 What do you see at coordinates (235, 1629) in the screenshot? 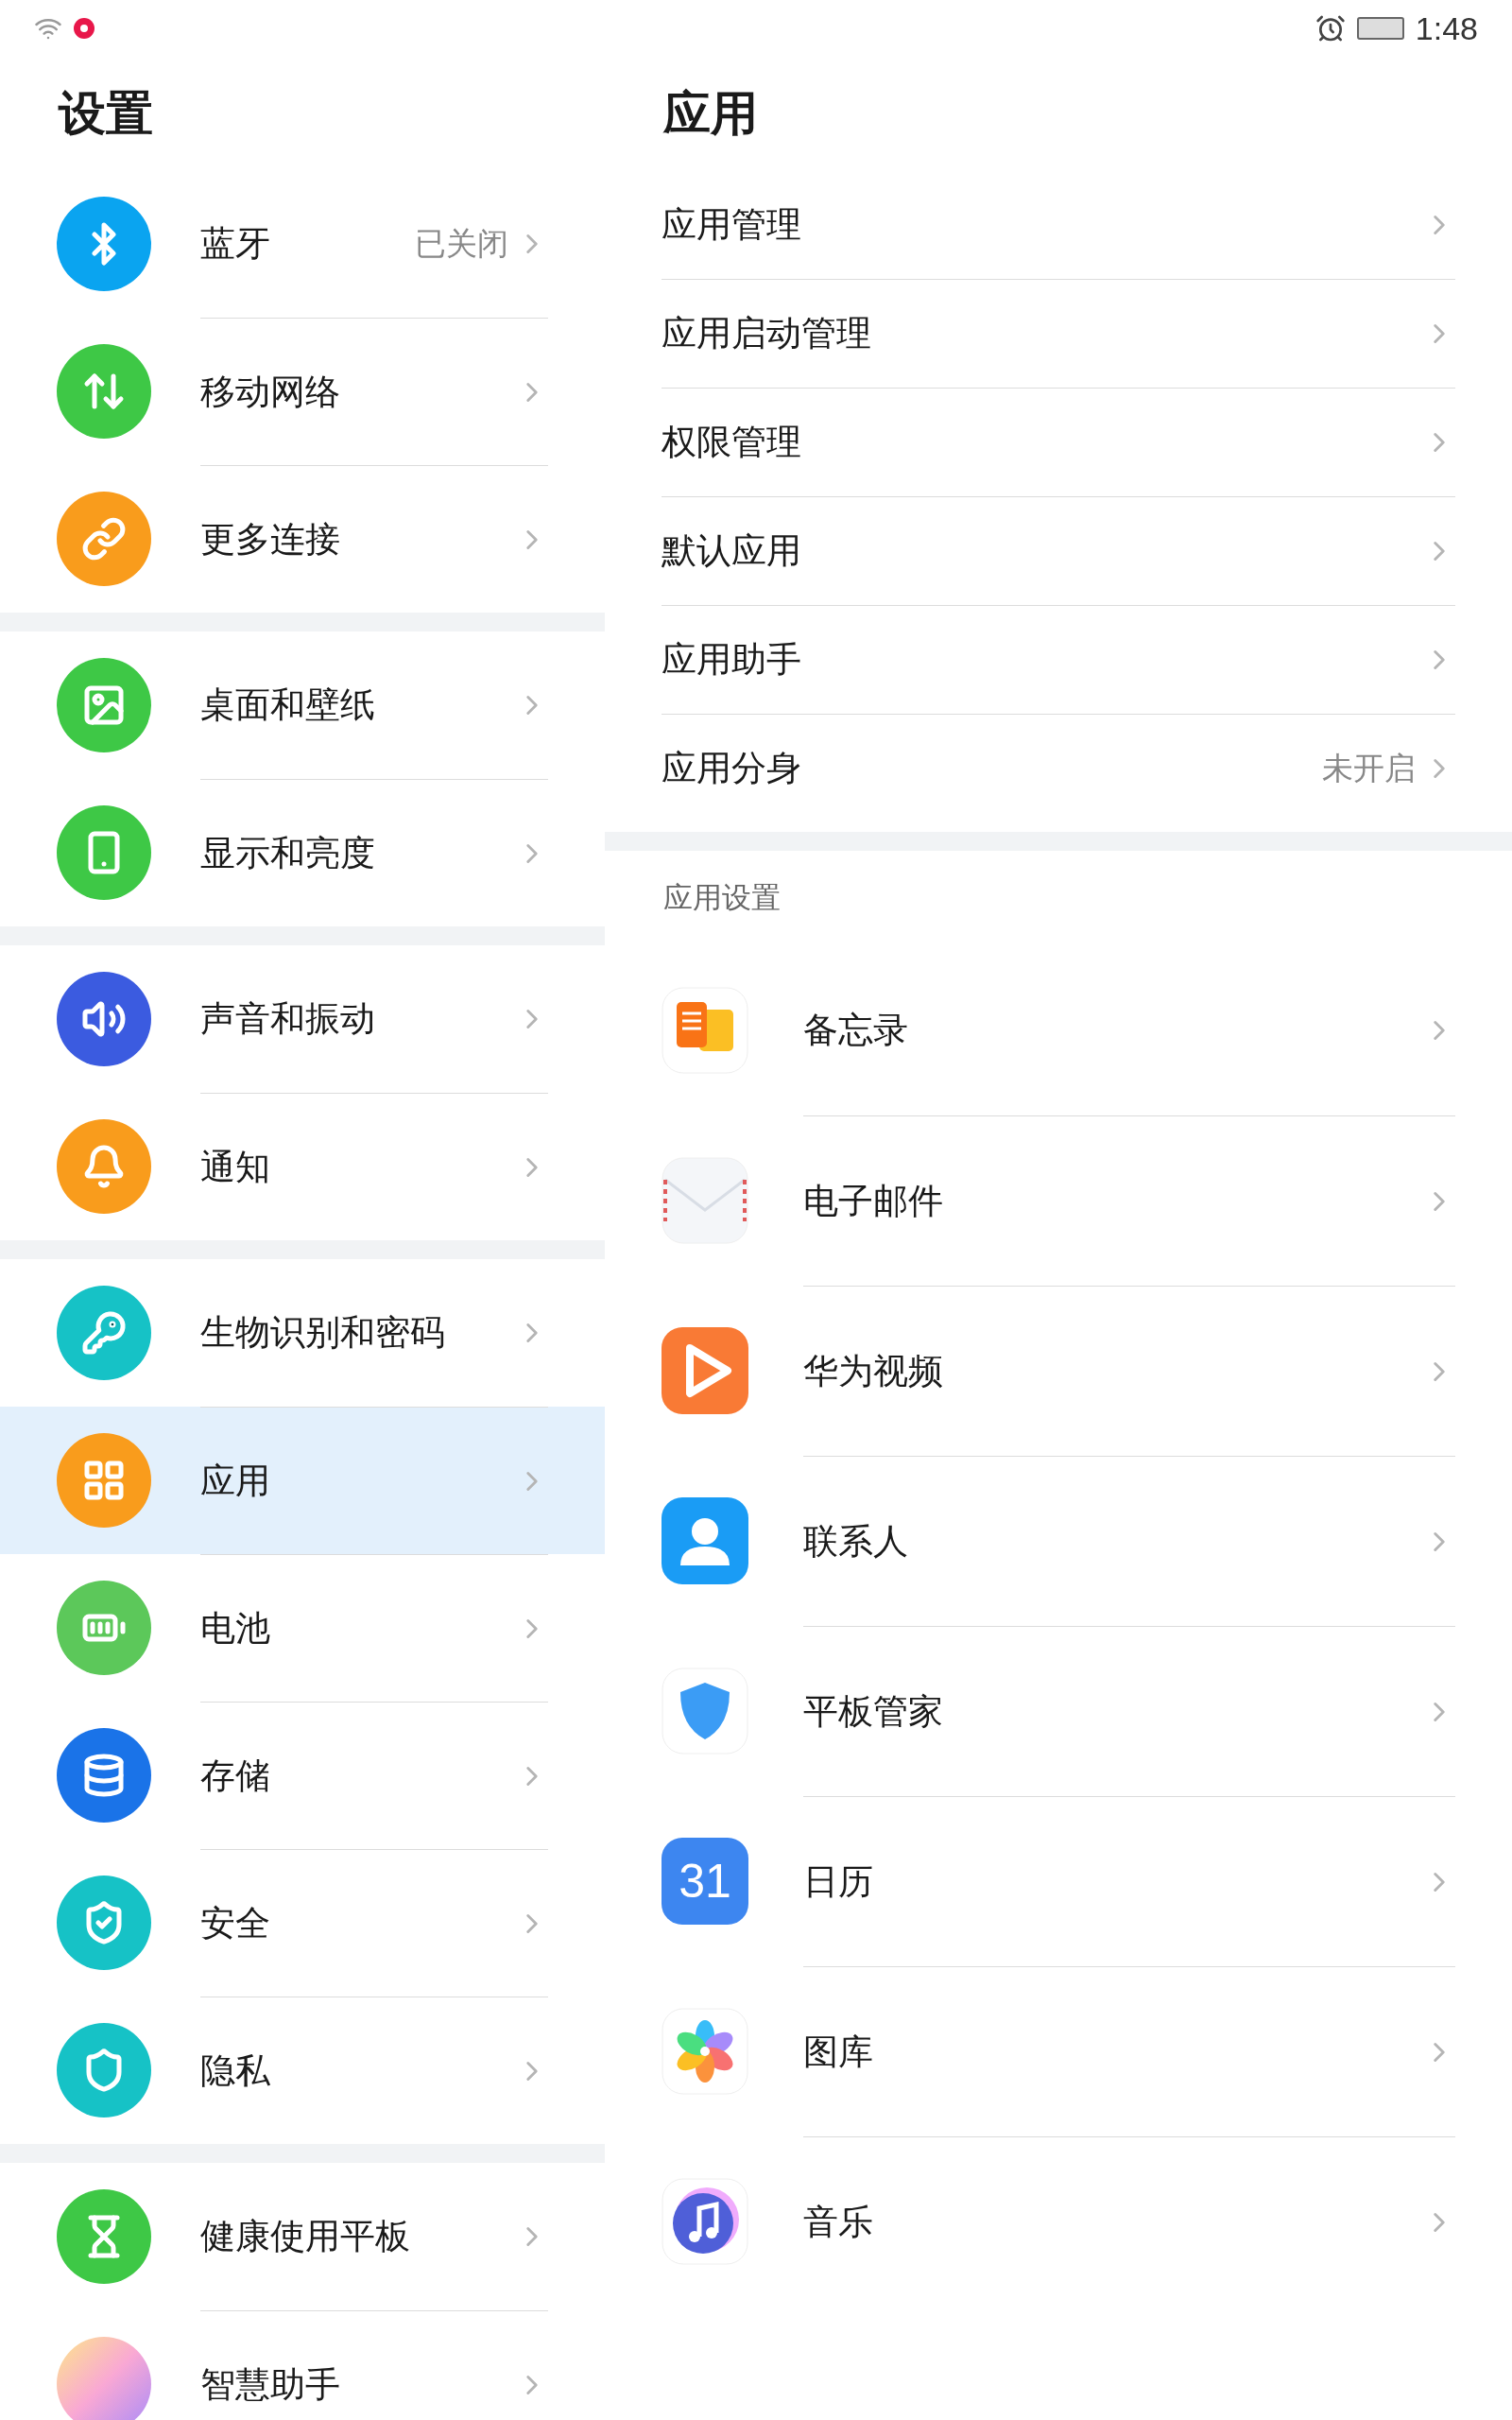
I see `item-label: 电池` at bounding box center [235, 1629].